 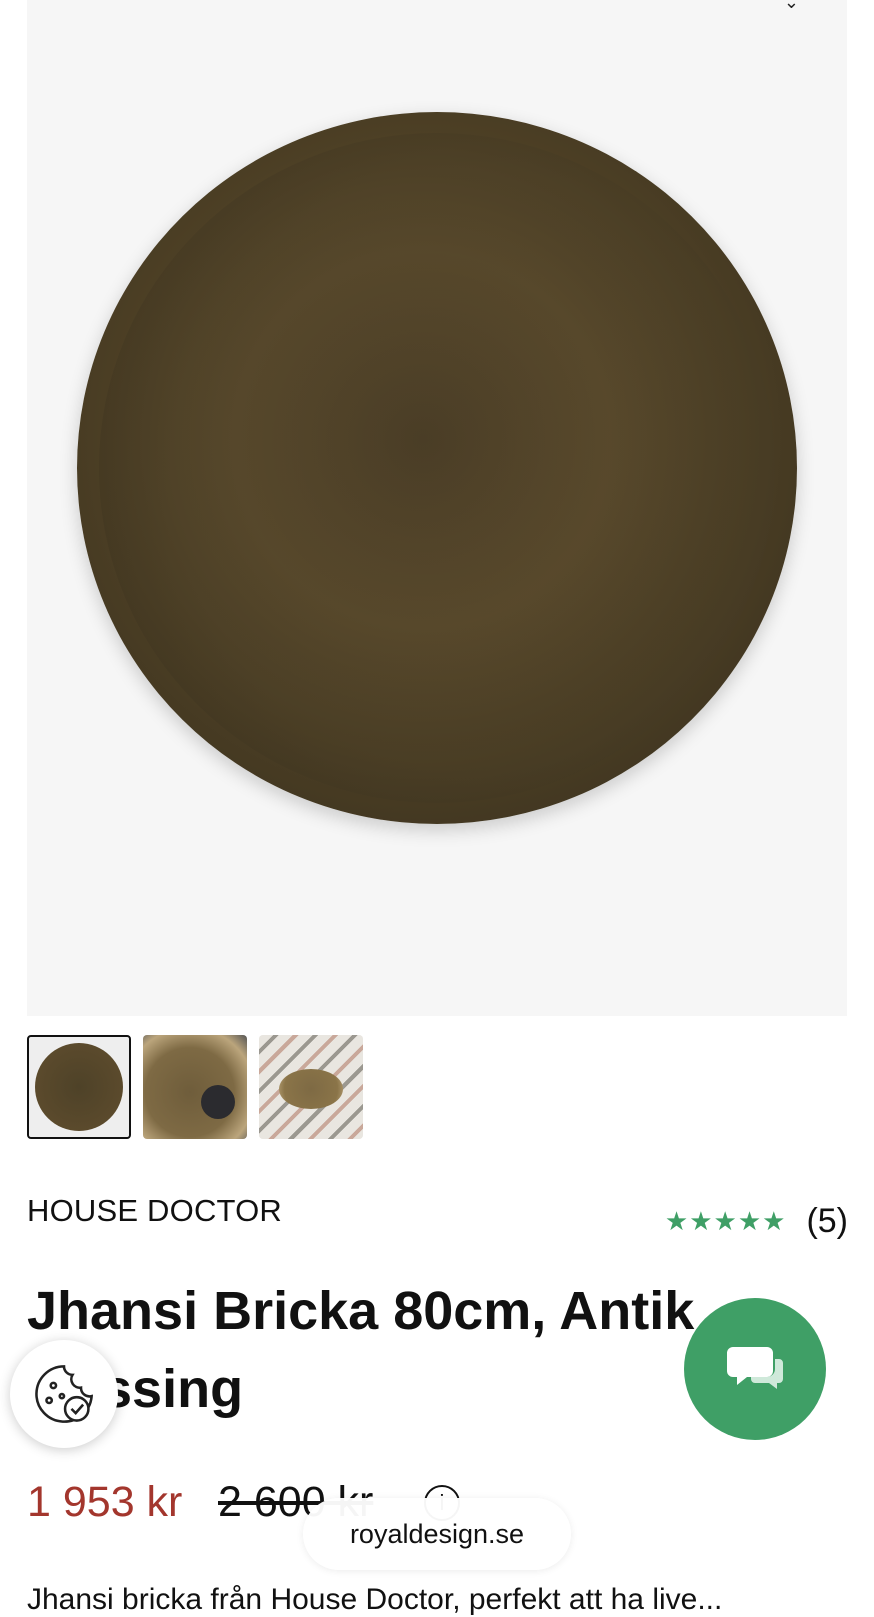 I want to click on address-bar: royaldesign.se, so click(x=437, y=1534).